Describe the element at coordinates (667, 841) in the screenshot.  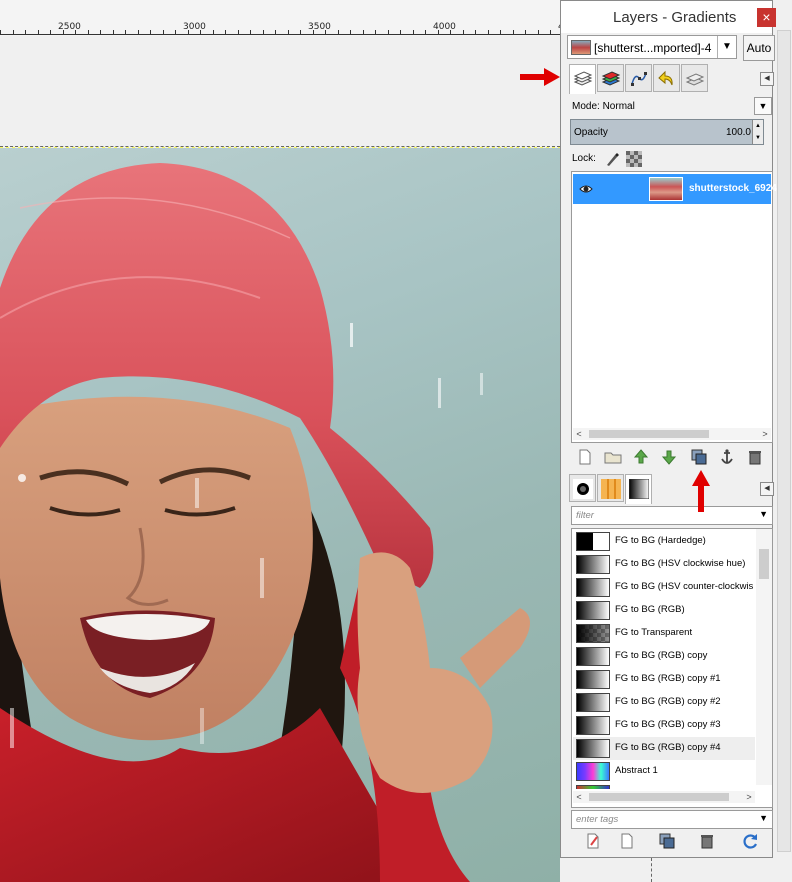
I see `duplicate-gradient-icon` at that location.